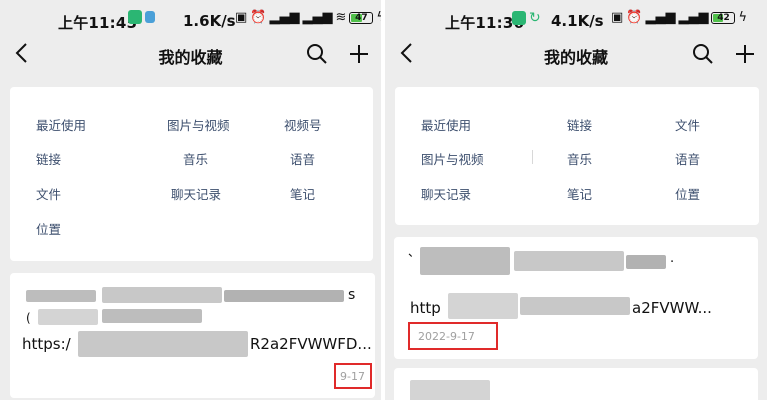 The image size is (767, 400). Describe the element at coordinates (352, 295) in the screenshot. I see `title-fragment: s` at that location.